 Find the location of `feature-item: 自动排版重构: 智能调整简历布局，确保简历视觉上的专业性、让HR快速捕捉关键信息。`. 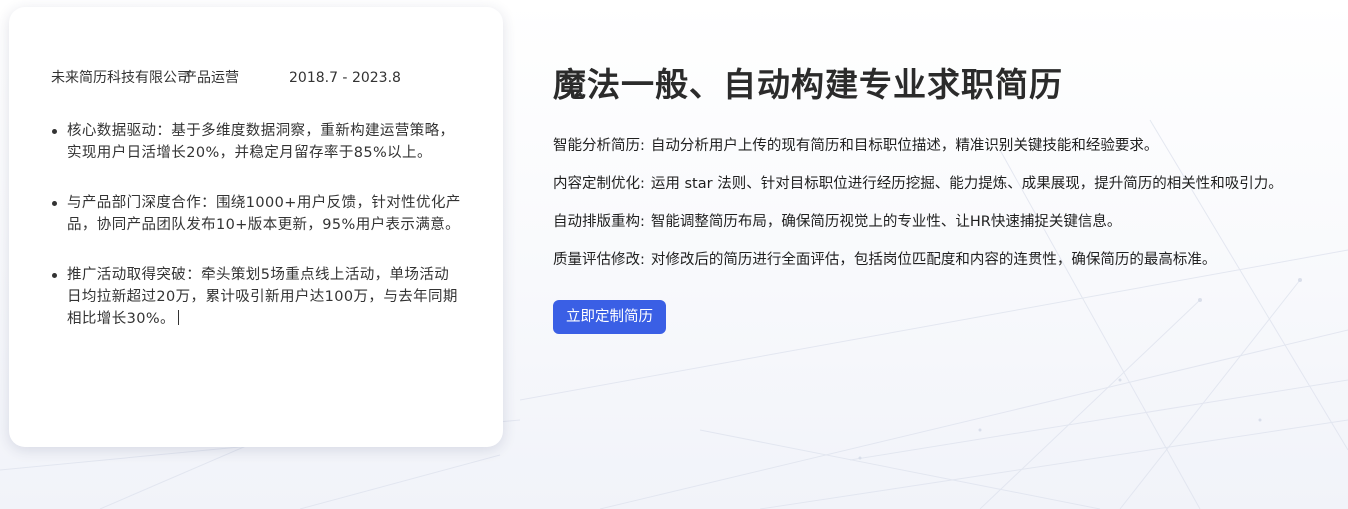

feature-item: 自动排版重构: 智能调整简历布局，确保简历视觉上的专业性、让HR快速捕捉关键信息。 is located at coordinates (938, 222).